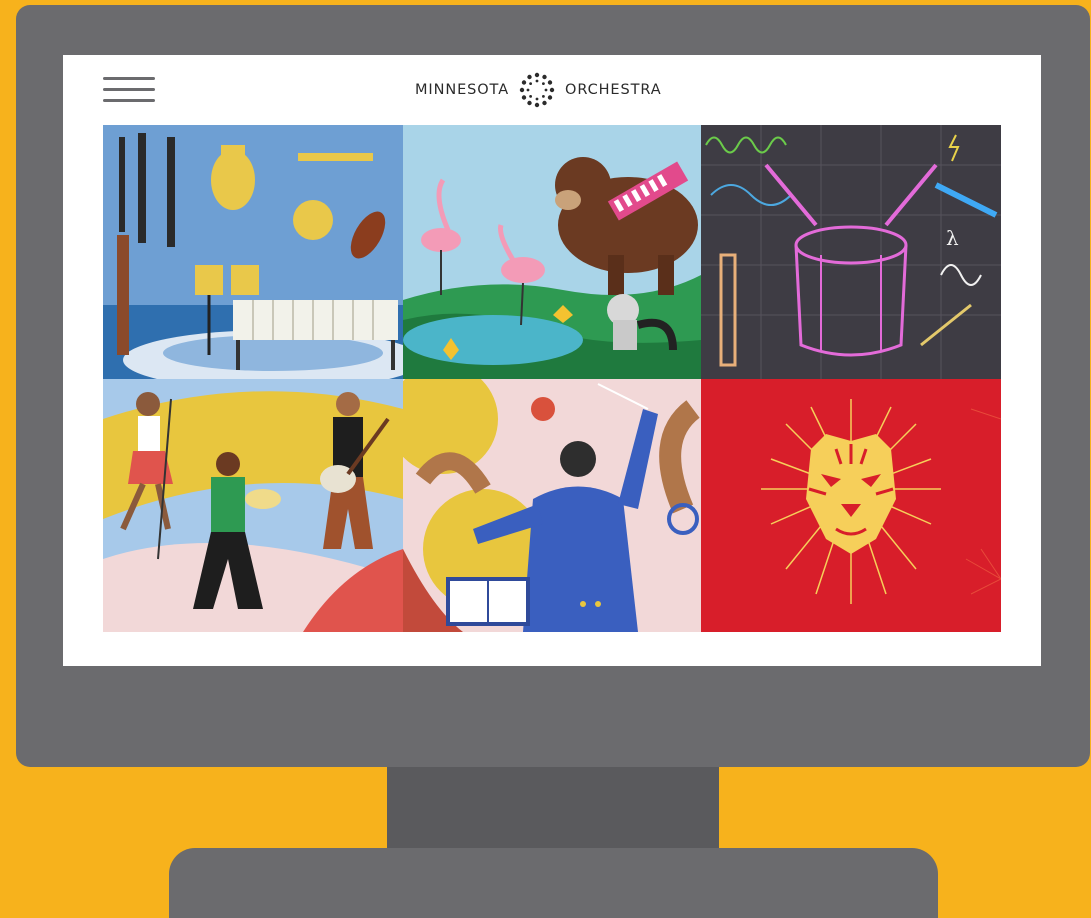 The image size is (1091, 918). I want to click on monitor-stand-neck, so click(553, 808).